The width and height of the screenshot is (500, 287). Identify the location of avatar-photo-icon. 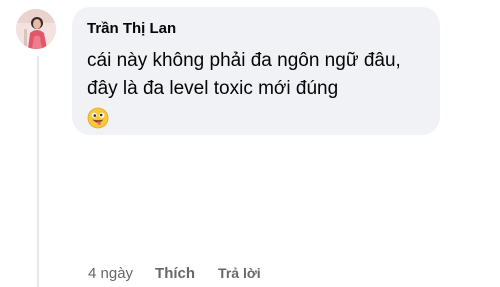
(36, 29).